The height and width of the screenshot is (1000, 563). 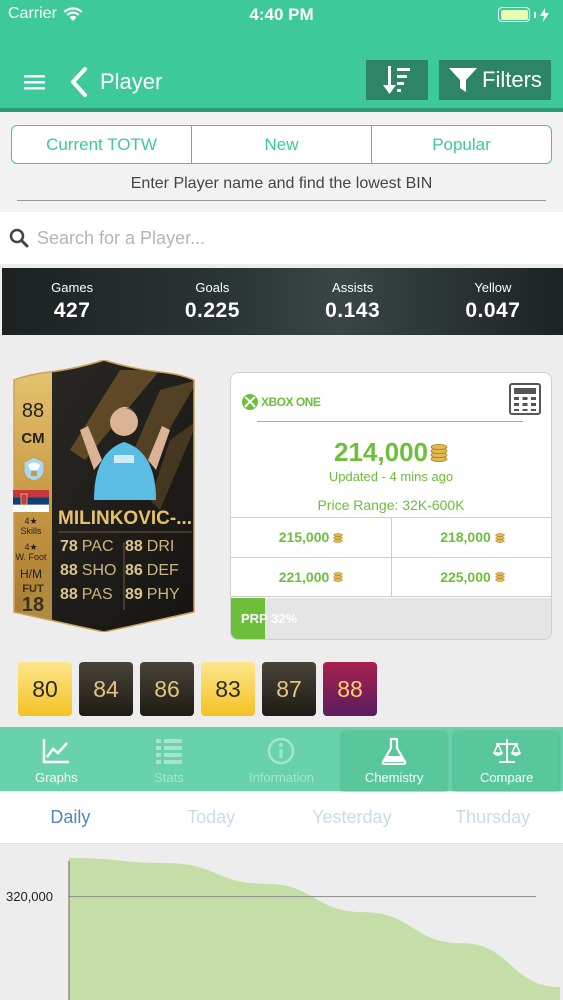 I want to click on search-icon, so click(x=19, y=238).